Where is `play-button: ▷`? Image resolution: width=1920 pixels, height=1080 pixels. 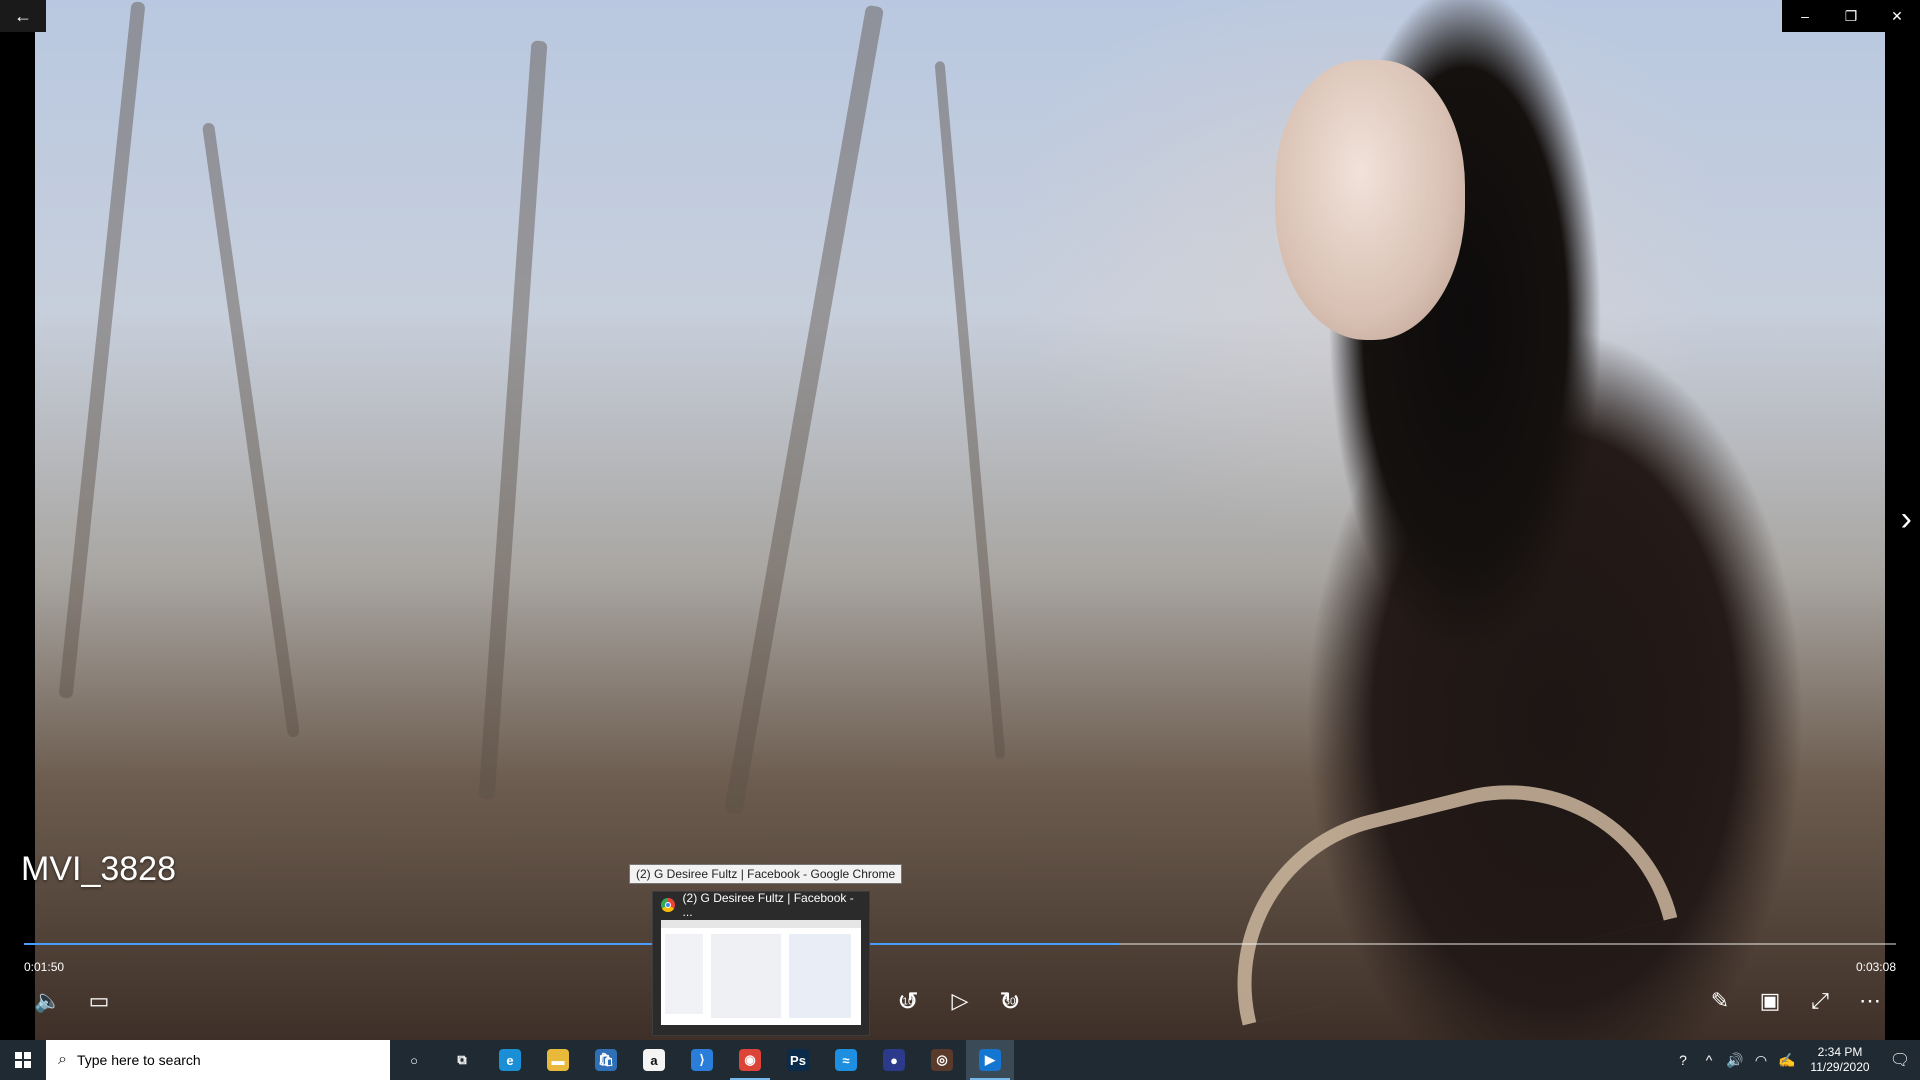 play-button: ▷ is located at coordinates (960, 1001).